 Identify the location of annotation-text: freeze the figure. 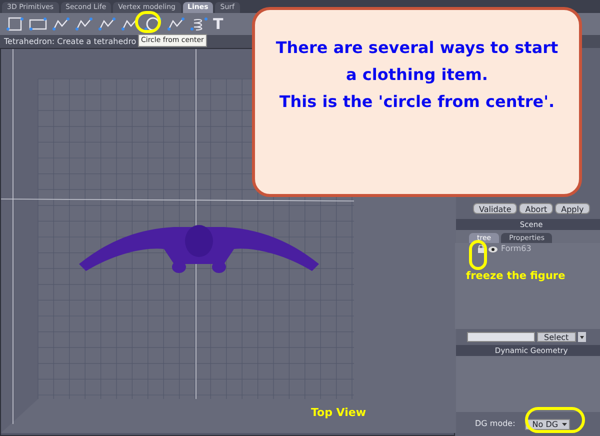
(516, 276).